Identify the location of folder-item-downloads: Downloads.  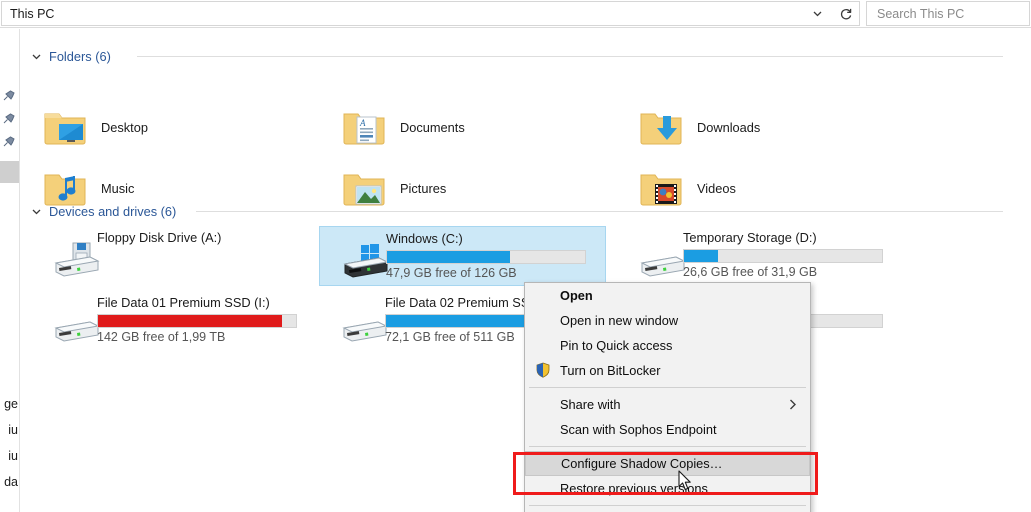
(767, 127).